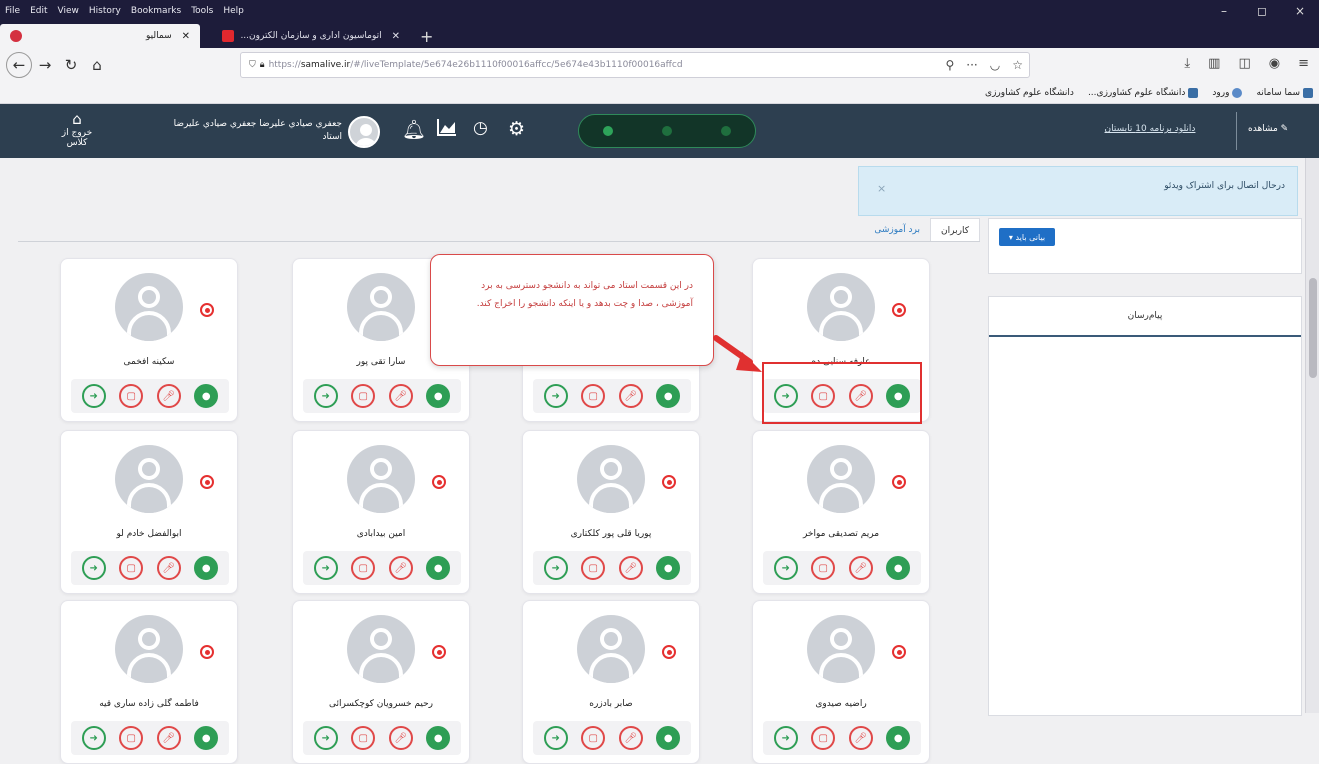 This screenshot has width=1319, height=764. Describe the element at coordinates (71, 65) in the screenshot. I see `reload-button: ↻` at that location.